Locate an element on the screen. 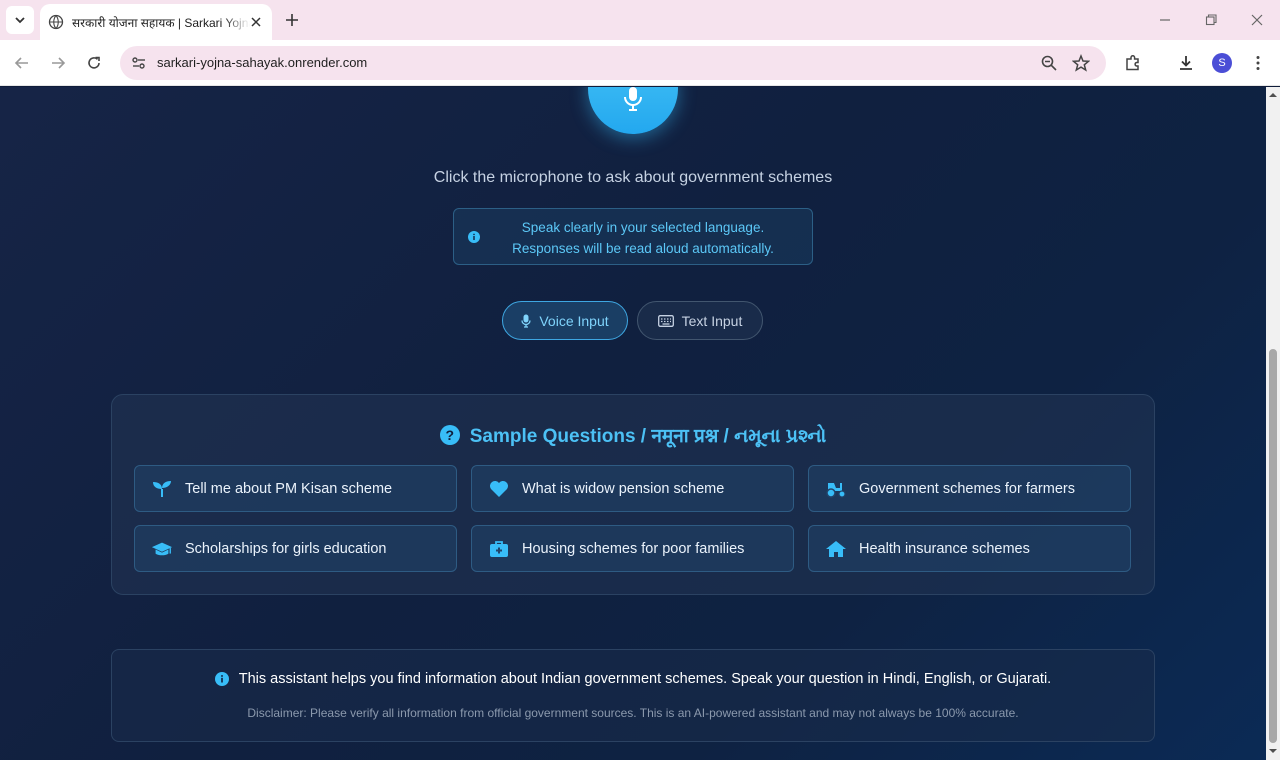 This screenshot has height=760, width=1280. browser-toolbar: sarkari-yojna-sahayak.onrender.com S is located at coordinates (640, 63).